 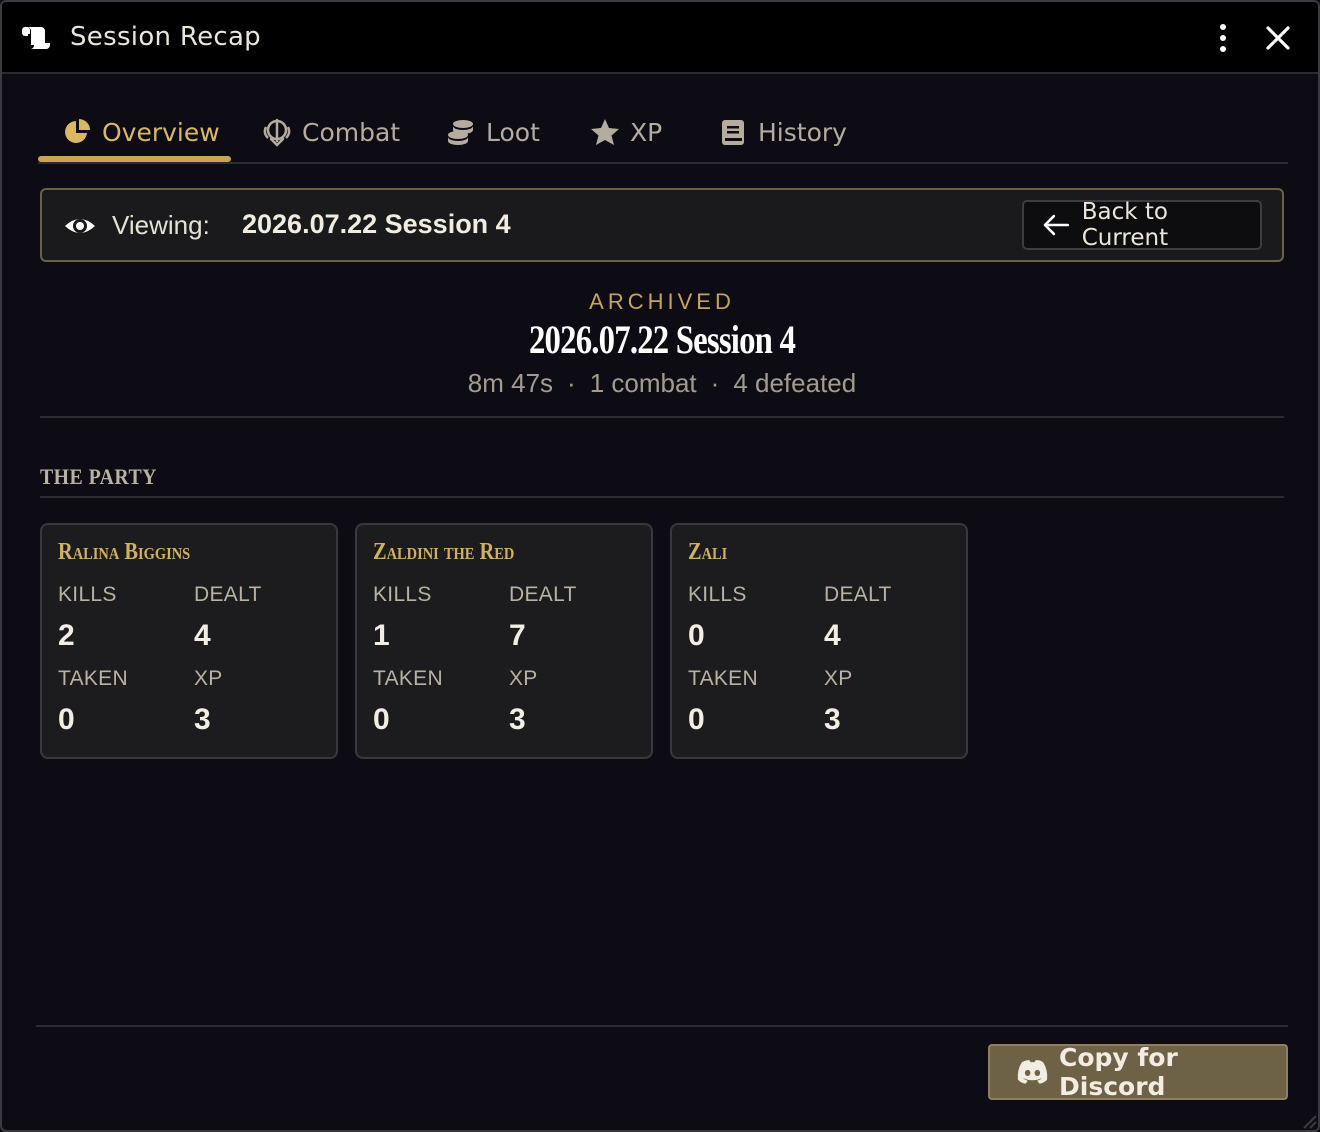 What do you see at coordinates (77, 131) in the screenshot?
I see `pie-chart-icon` at bounding box center [77, 131].